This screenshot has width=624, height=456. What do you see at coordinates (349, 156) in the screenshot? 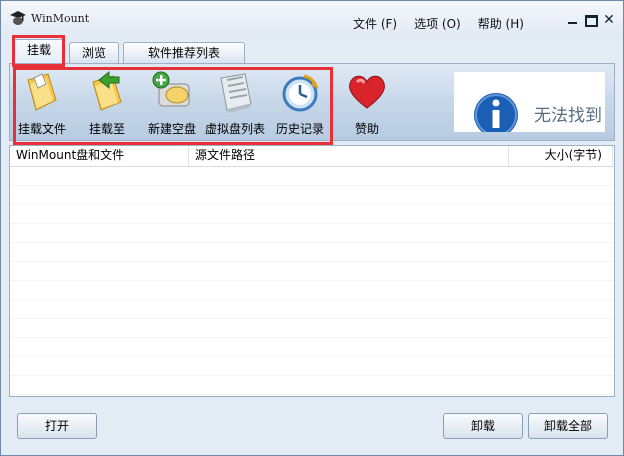
I see `column-header-path: 源文件路径` at bounding box center [349, 156].